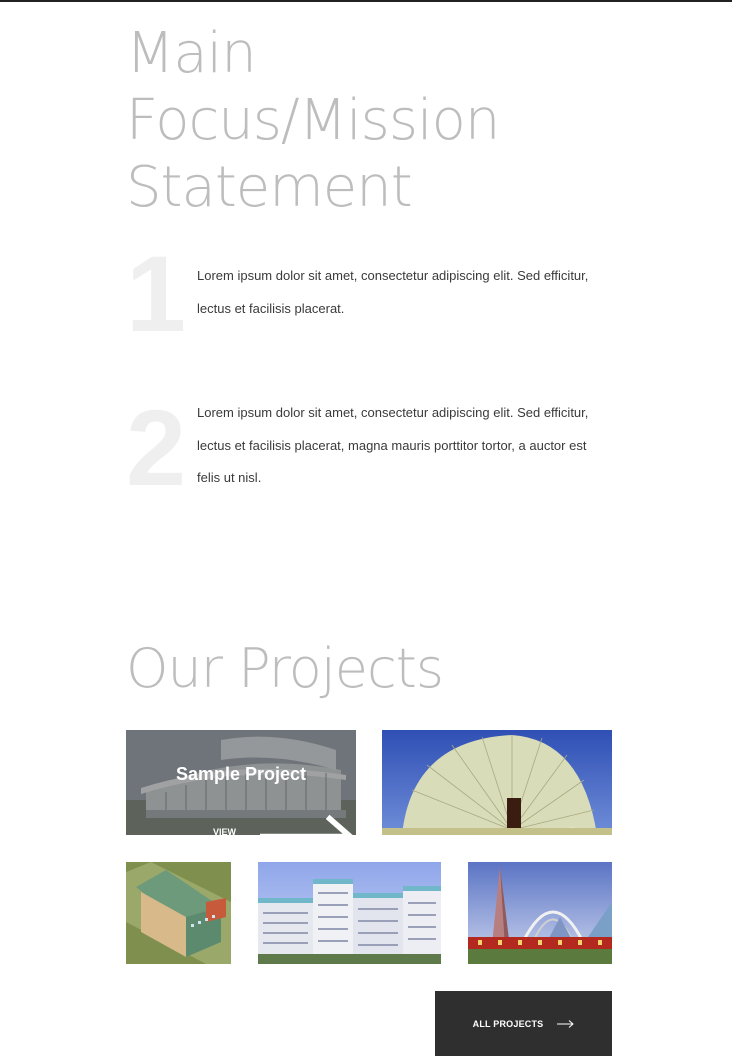  Describe the element at coordinates (313, 120) in the screenshot. I see `mission-heading-line: Focus/Mission` at that location.